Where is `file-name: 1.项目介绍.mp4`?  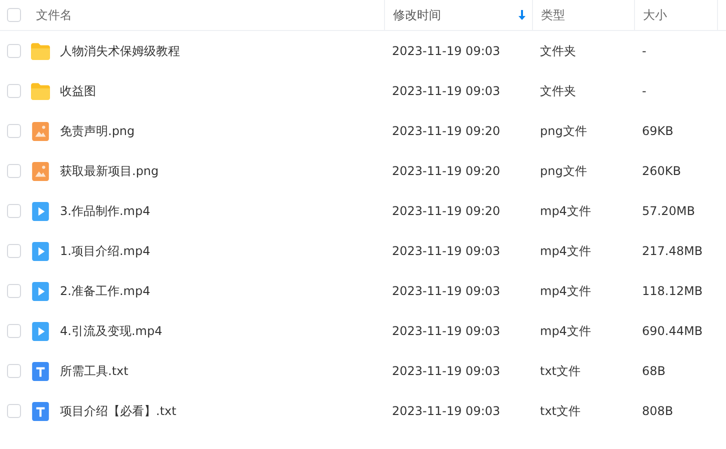 file-name: 1.项目介绍.mp4 is located at coordinates (105, 251).